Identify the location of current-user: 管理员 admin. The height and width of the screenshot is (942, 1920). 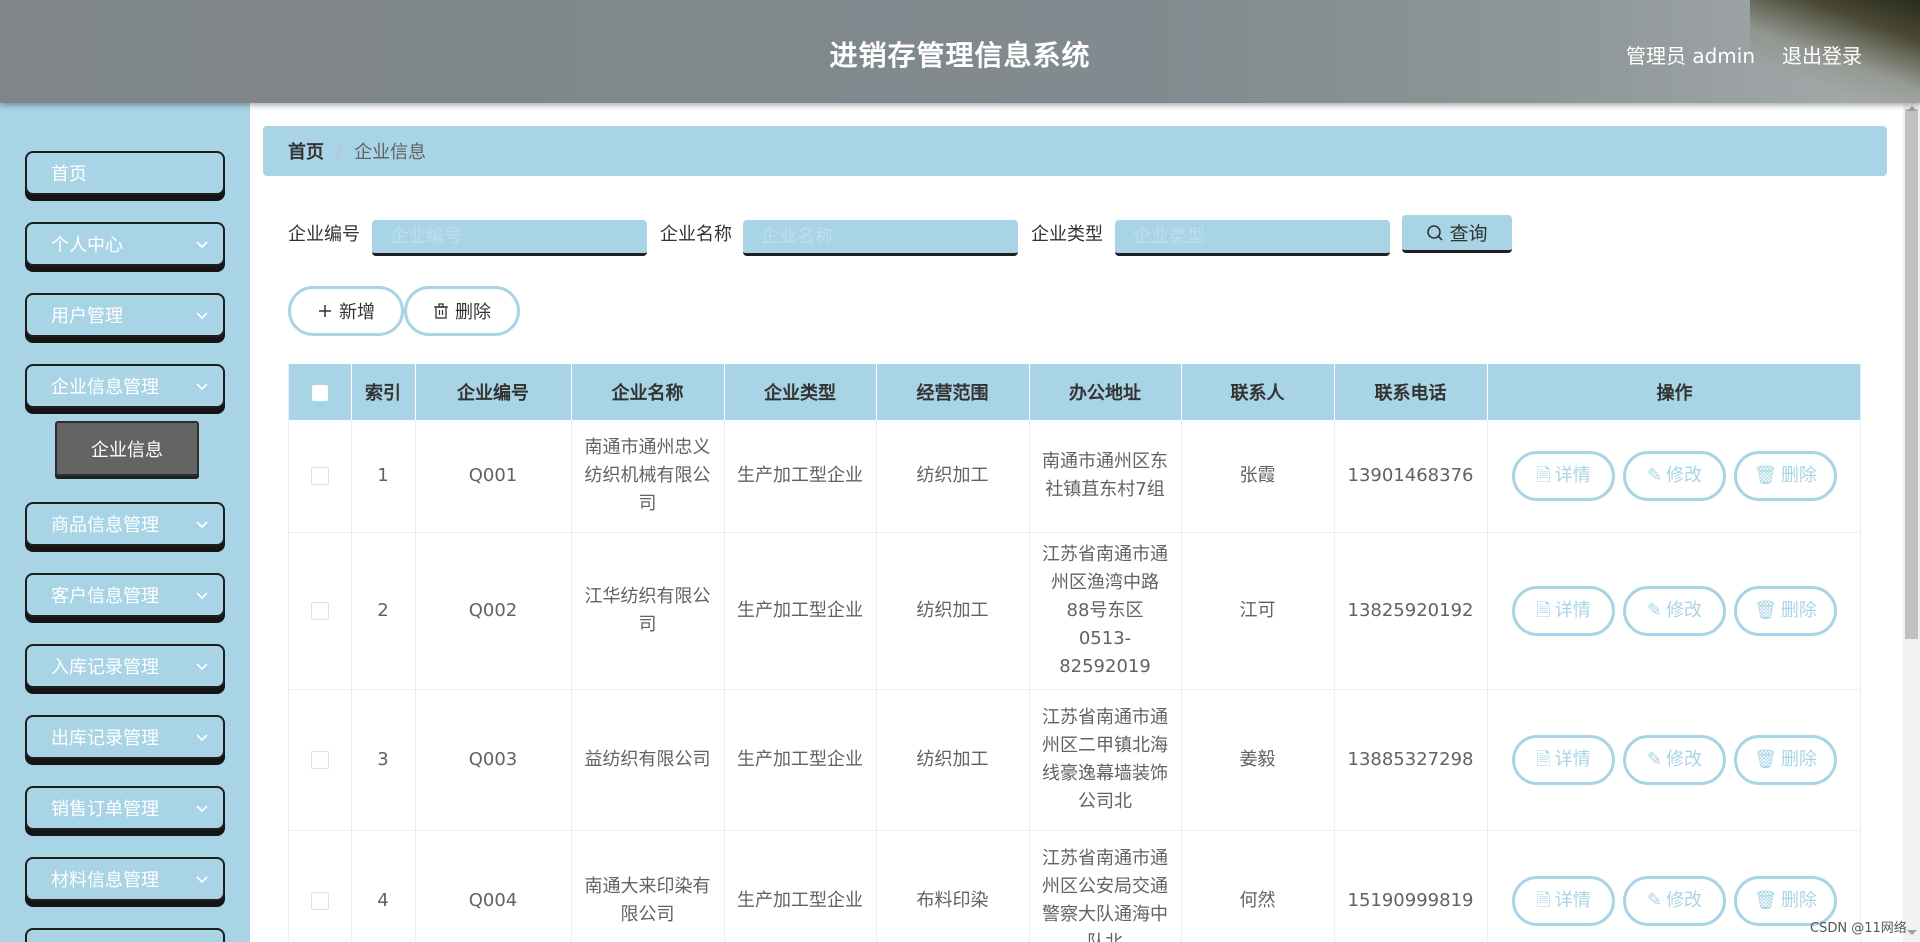
(1691, 56).